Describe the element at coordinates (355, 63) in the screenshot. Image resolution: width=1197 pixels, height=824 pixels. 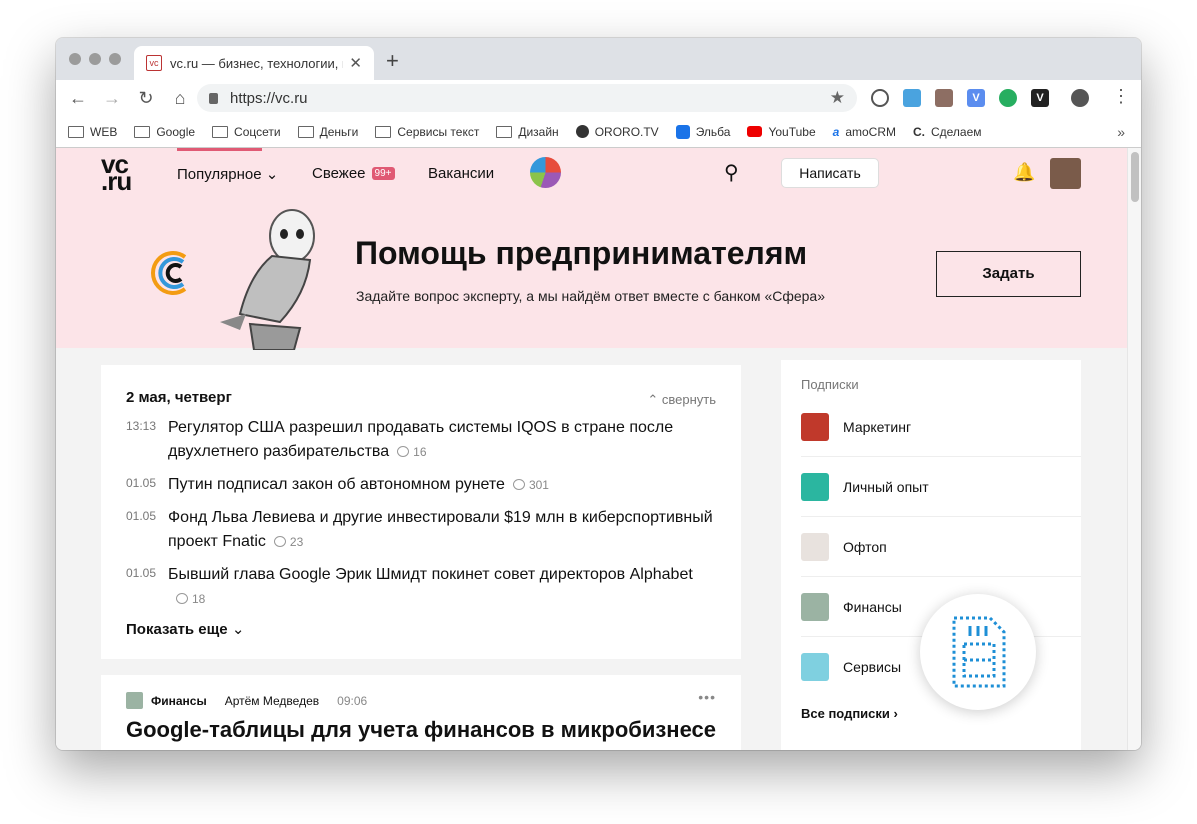
I see `close-tab-icon: ✕` at that location.